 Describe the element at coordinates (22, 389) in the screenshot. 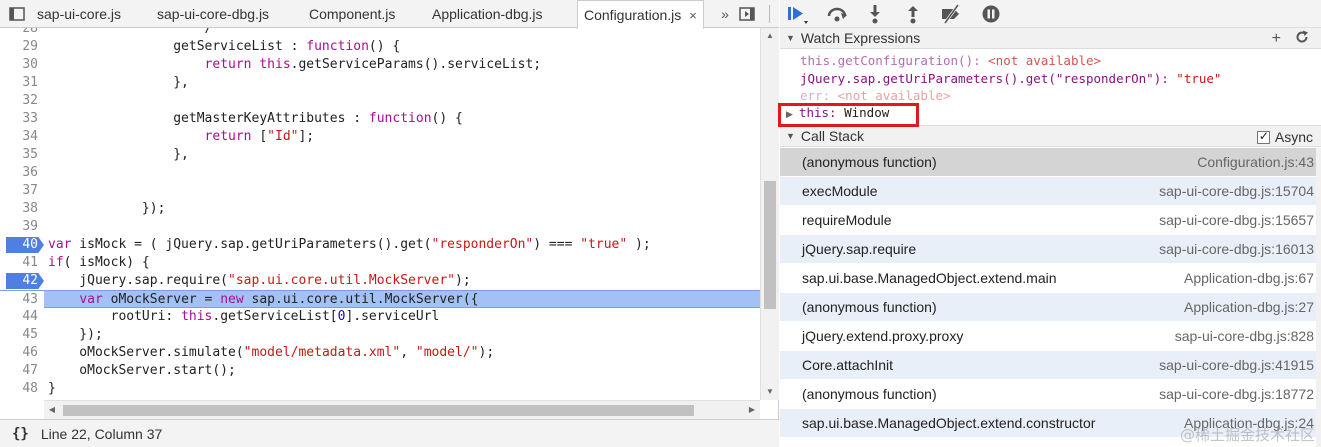

I see `line-number: 48` at that location.